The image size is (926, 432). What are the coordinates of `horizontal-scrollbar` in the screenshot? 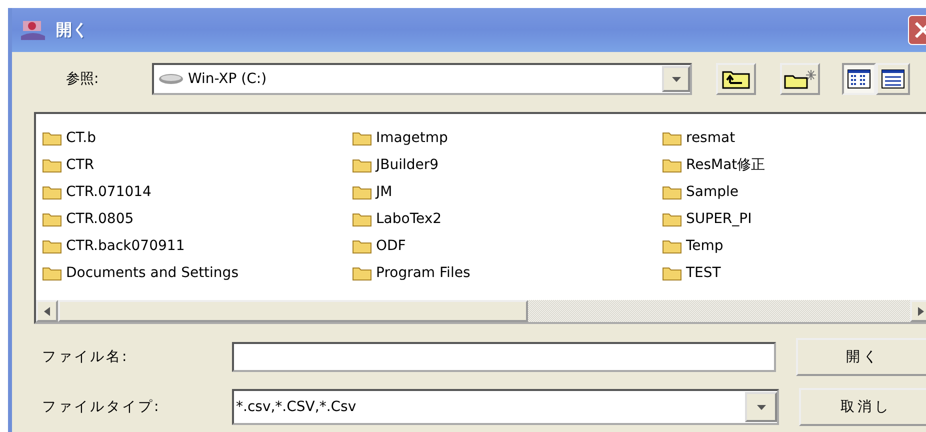 It's located at (481, 311).